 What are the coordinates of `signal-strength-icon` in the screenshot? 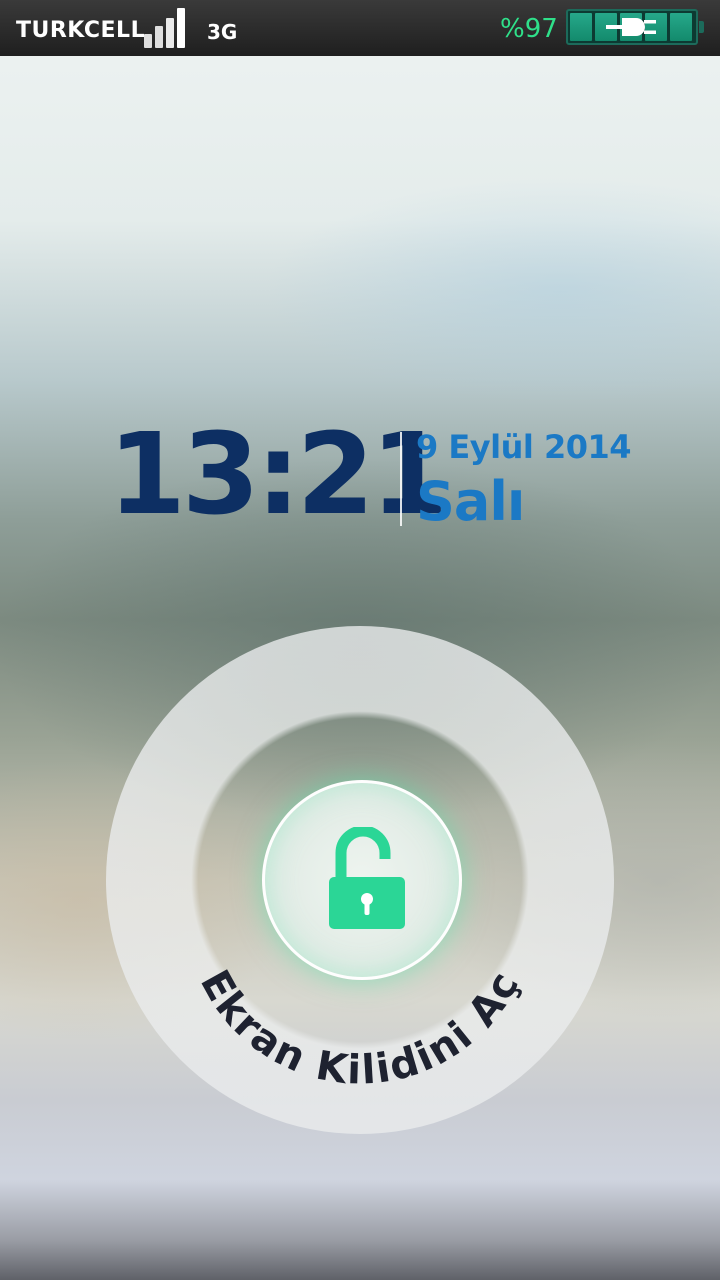 It's located at (167, 27).